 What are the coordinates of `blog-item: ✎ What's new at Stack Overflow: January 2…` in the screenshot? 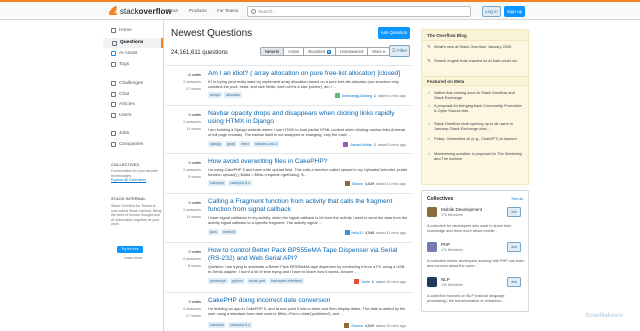 It's located at (475, 46).